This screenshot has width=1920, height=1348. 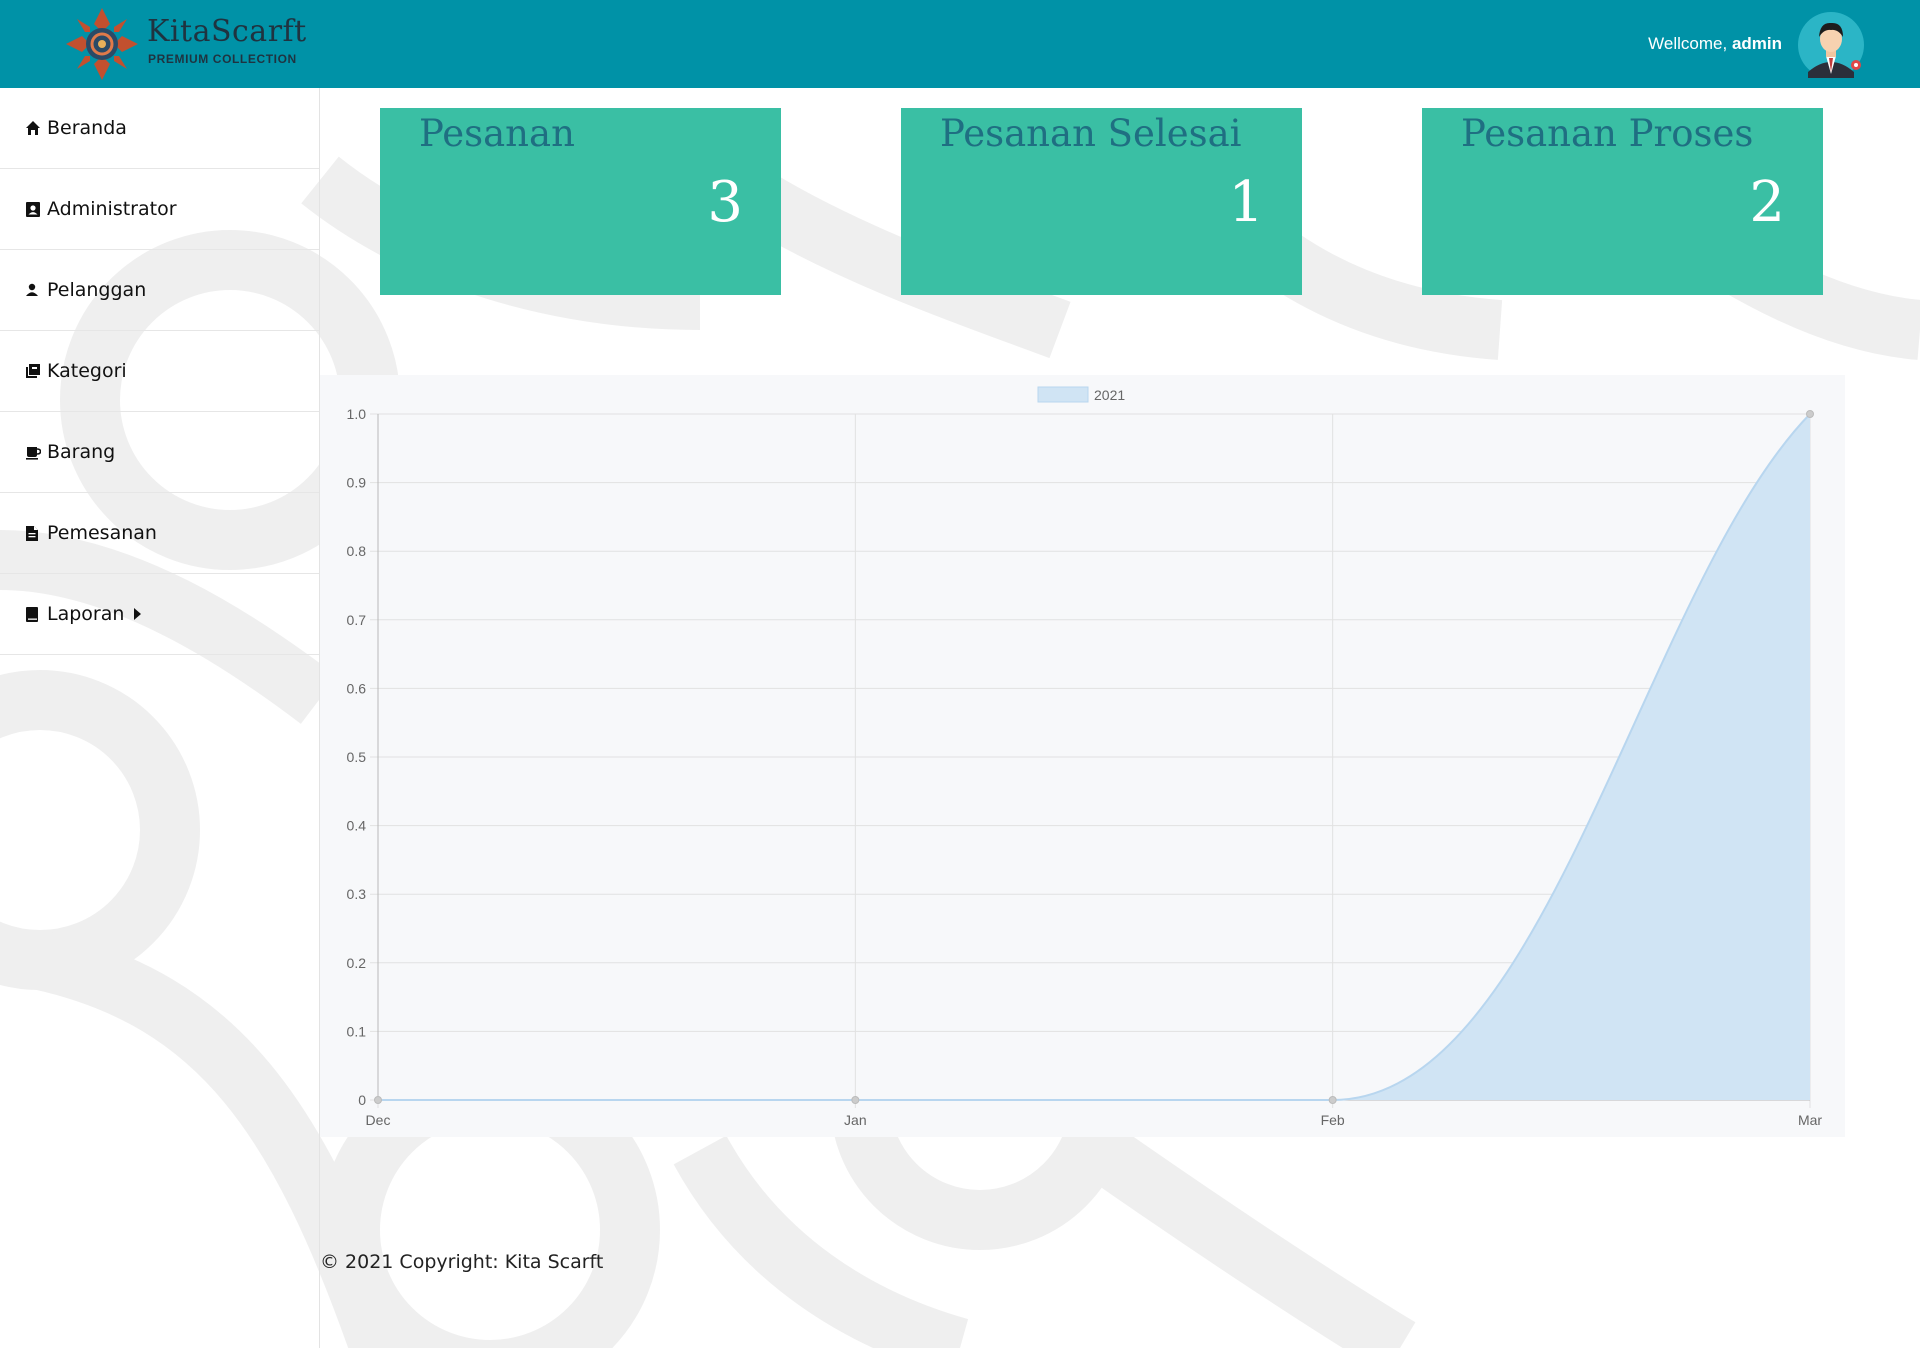 I want to click on welcome-prefix: Wellcome,, so click(x=1690, y=43).